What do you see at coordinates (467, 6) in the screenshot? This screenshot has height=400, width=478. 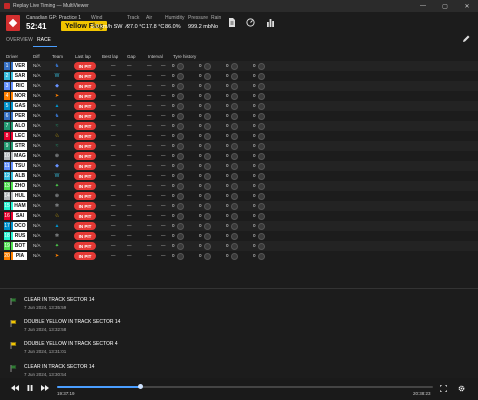 I see `close-button: ✕` at bounding box center [467, 6].